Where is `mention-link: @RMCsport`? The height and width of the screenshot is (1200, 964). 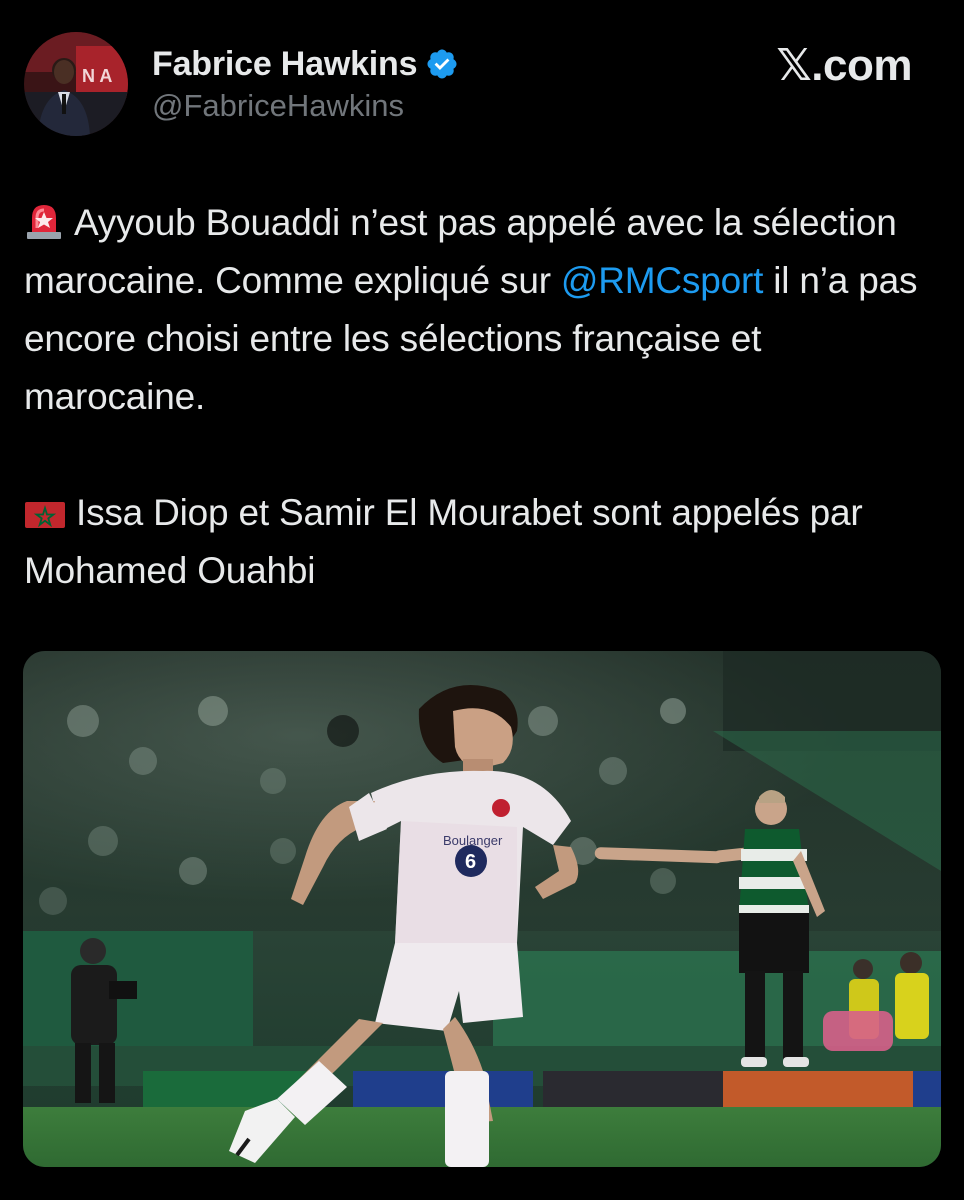 mention-link: @RMCsport is located at coordinates (662, 280).